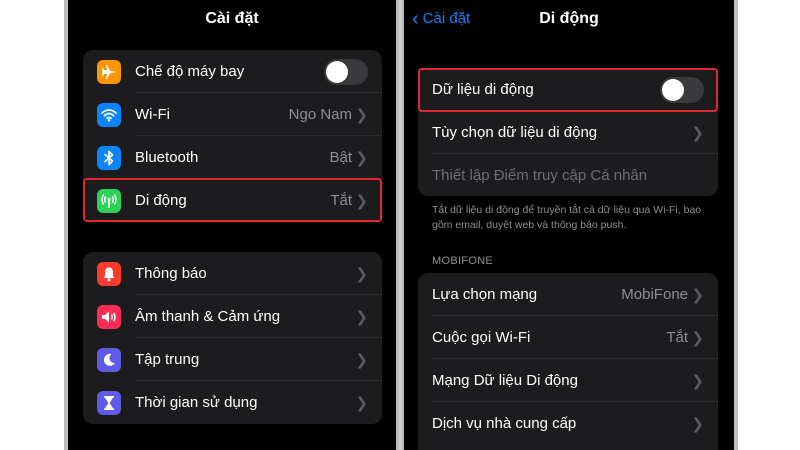 This screenshot has width=800, height=450. What do you see at coordinates (340, 157) in the screenshot?
I see `bluetooth-status-value: Bật` at bounding box center [340, 157].